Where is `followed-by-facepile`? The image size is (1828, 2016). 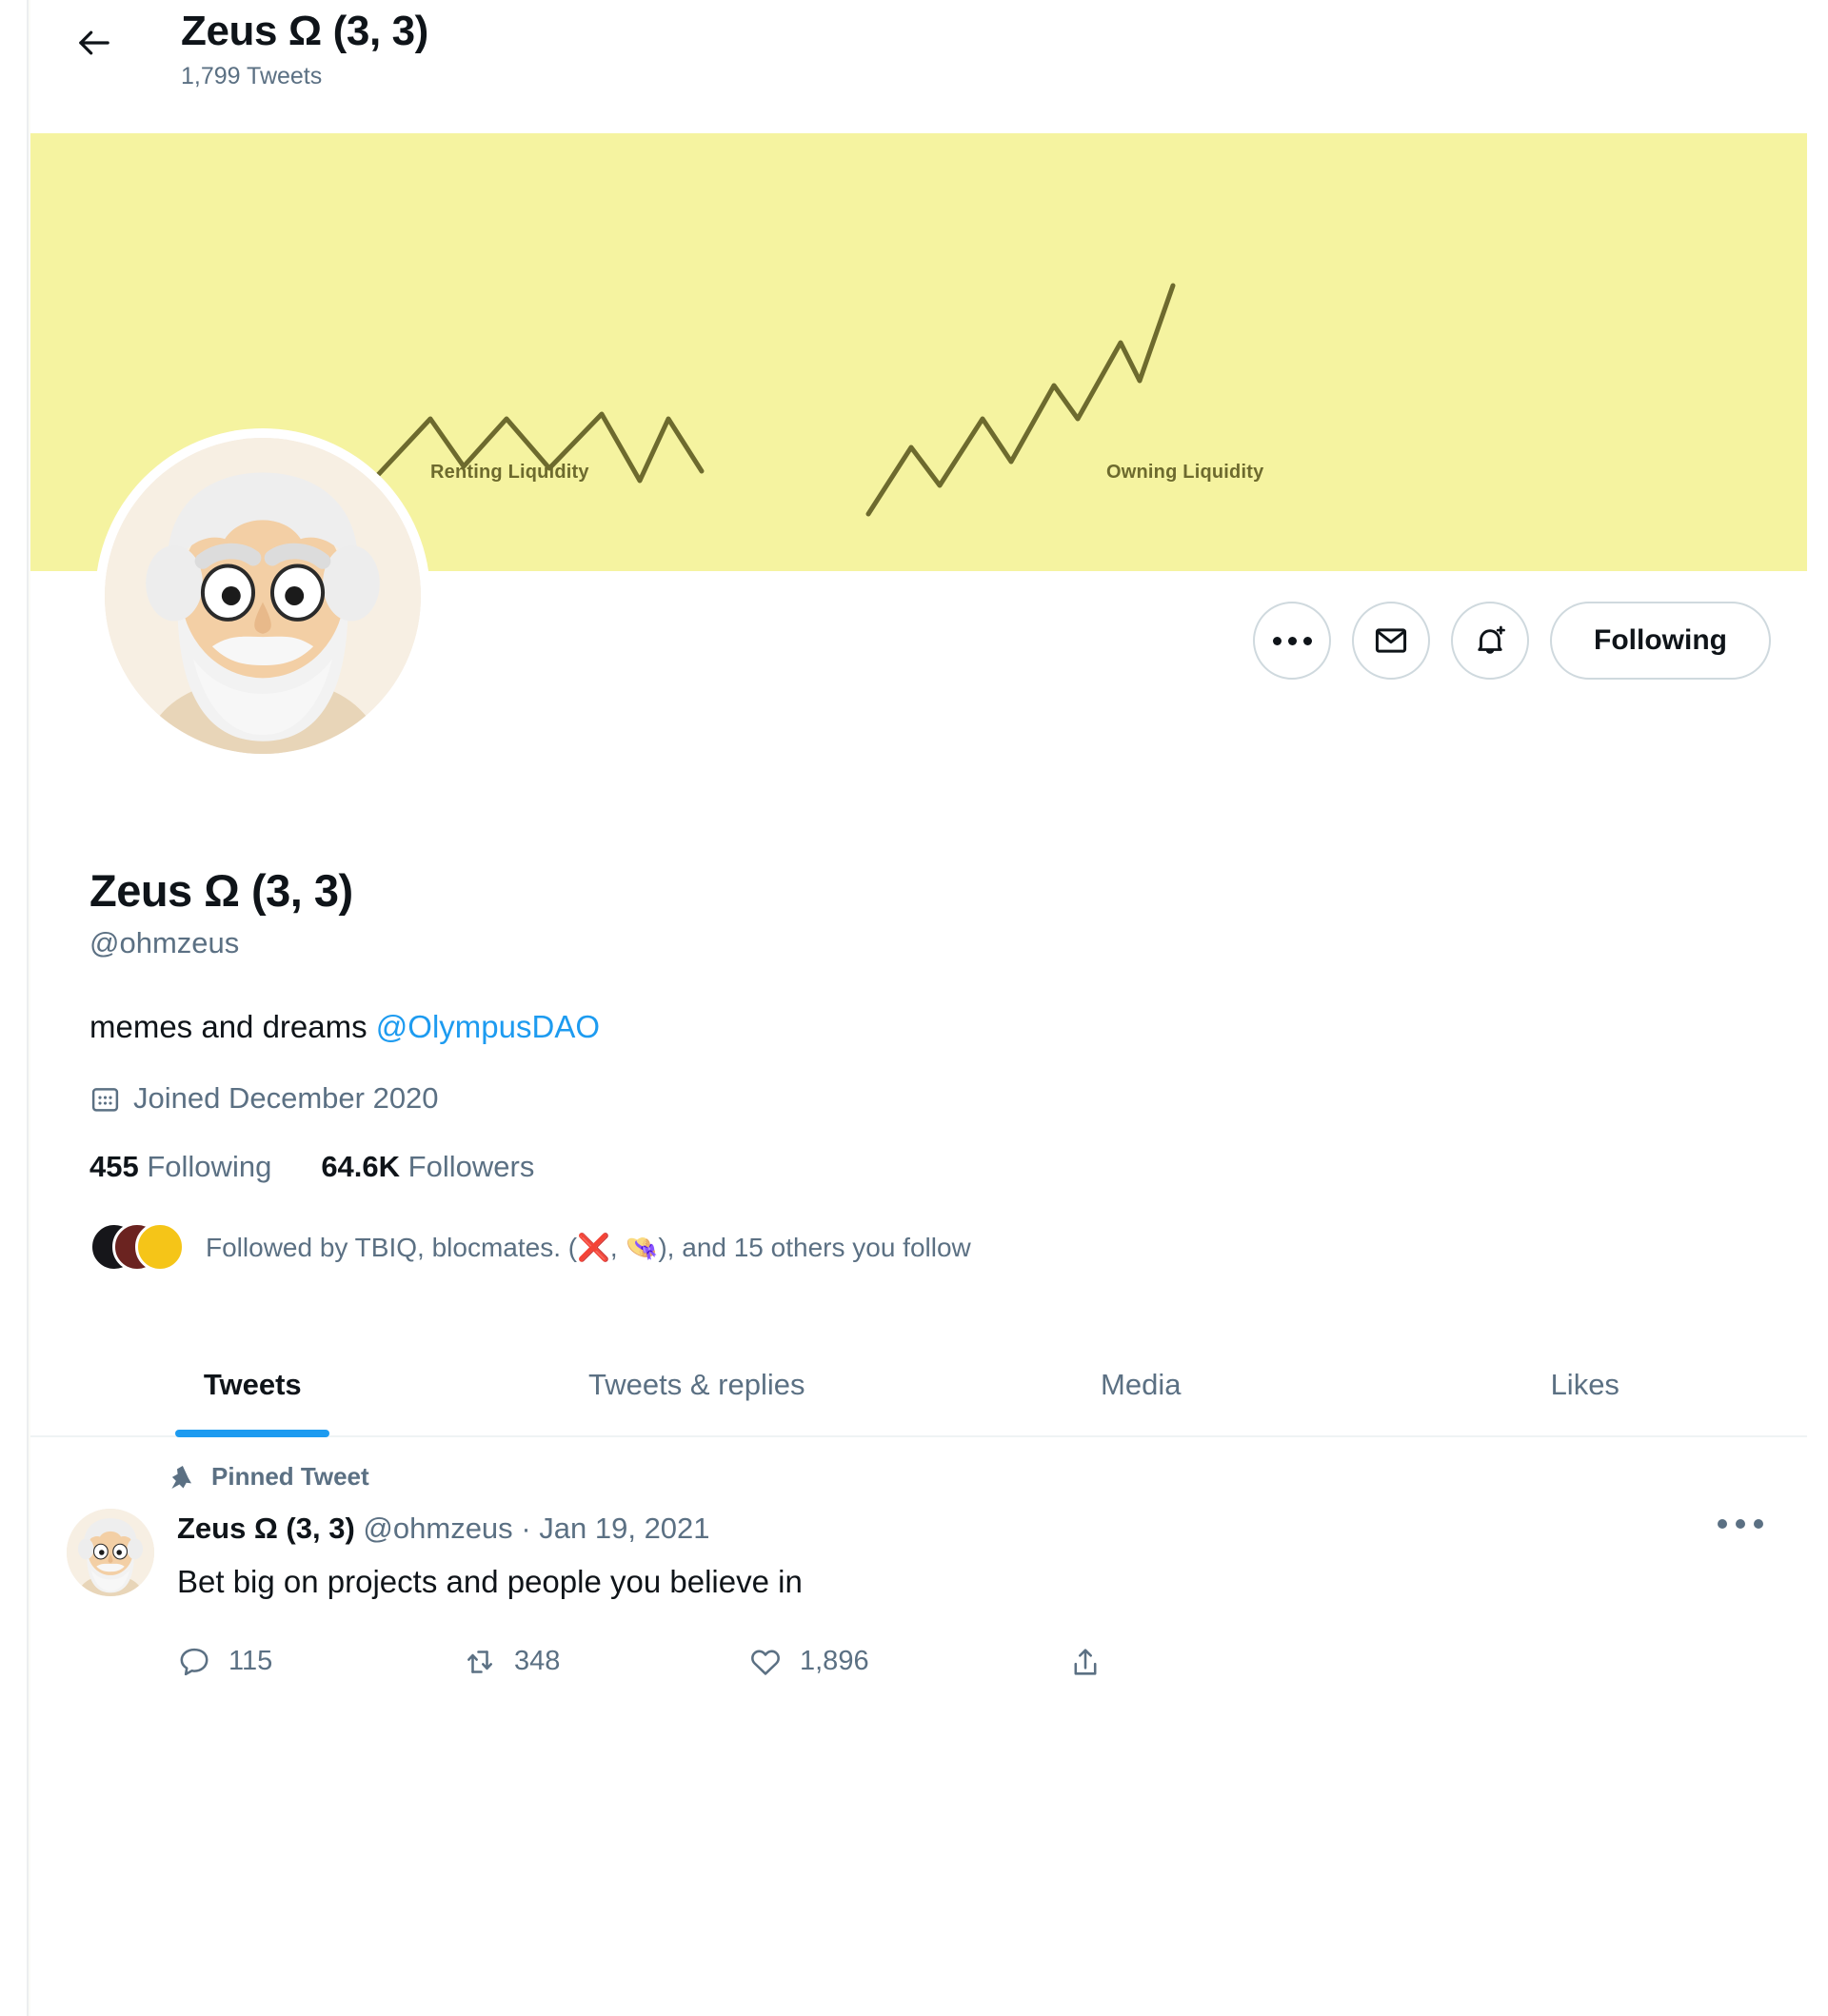
followed-by-facepile is located at coordinates (137, 1248).